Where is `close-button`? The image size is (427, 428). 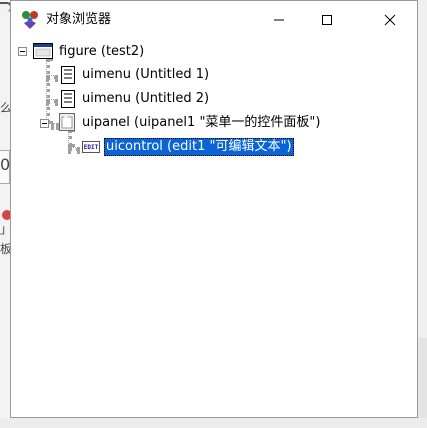 close-button is located at coordinates (390, 20).